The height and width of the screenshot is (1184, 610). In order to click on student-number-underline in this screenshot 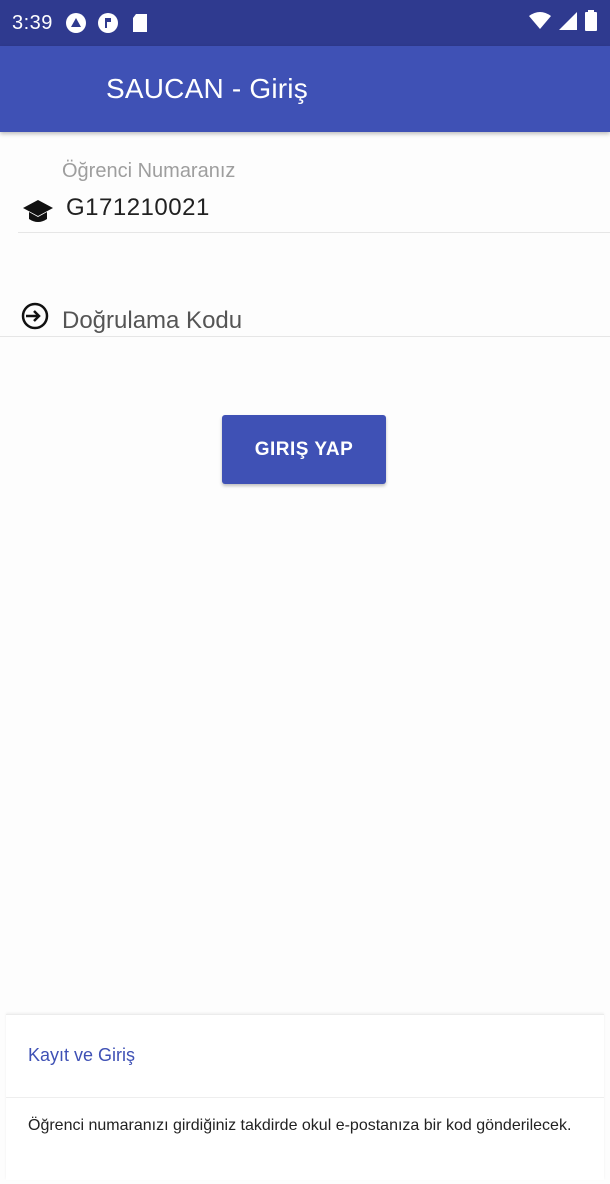, I will do `click(314, 232)`.